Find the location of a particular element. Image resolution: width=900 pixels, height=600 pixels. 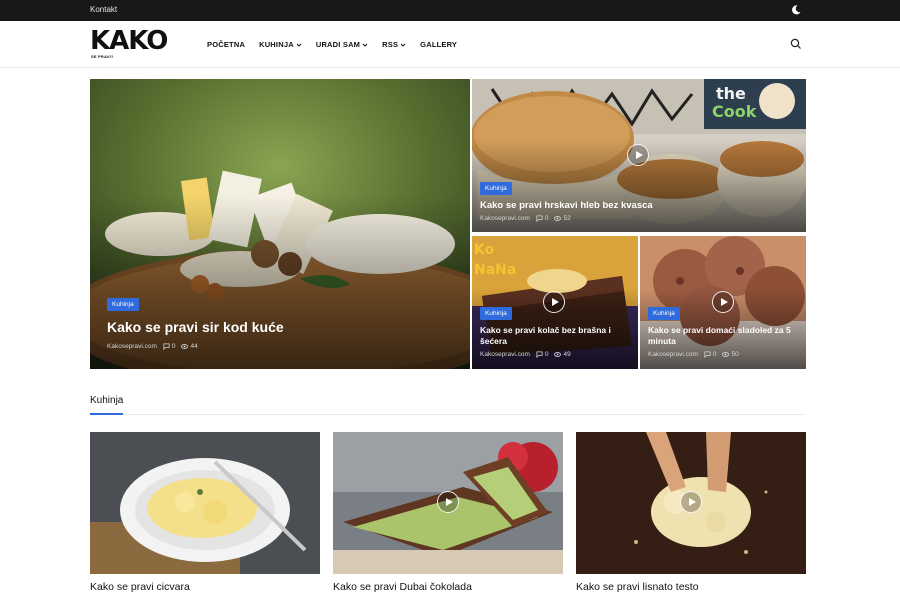

nav-label: POČETNA is located at coordinates (226, 44).